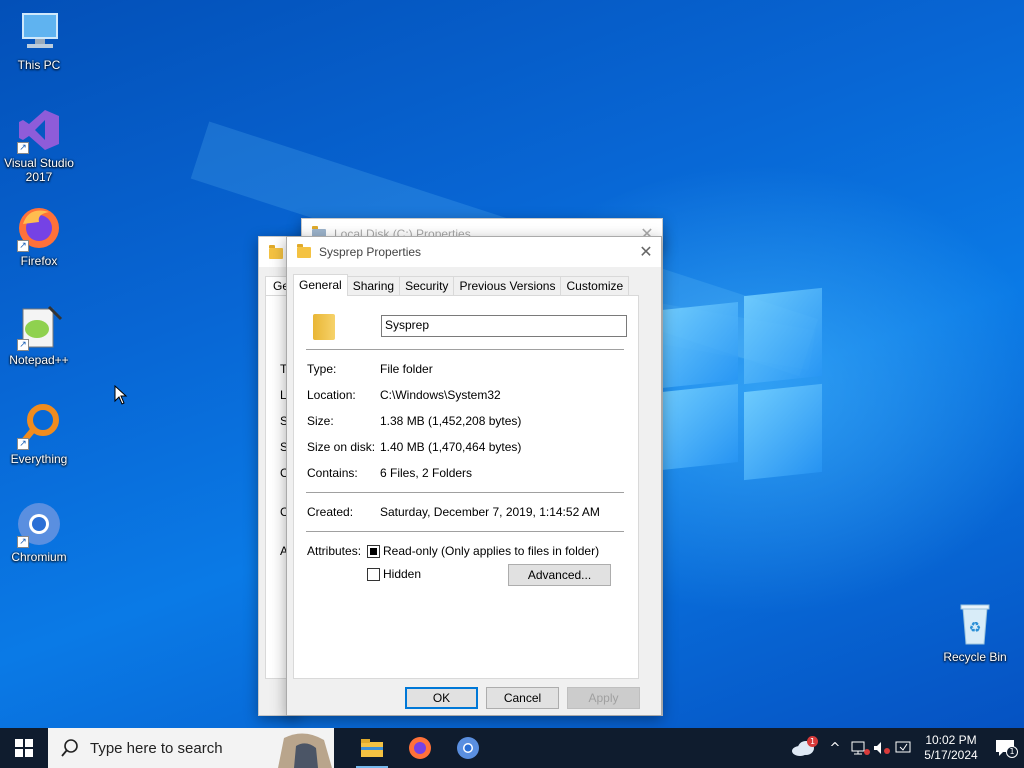 The image size is (1024, 768). Describe the element at coordinates (1005, 748) in the screenshot. I see `action-center-button: 1` at that location.